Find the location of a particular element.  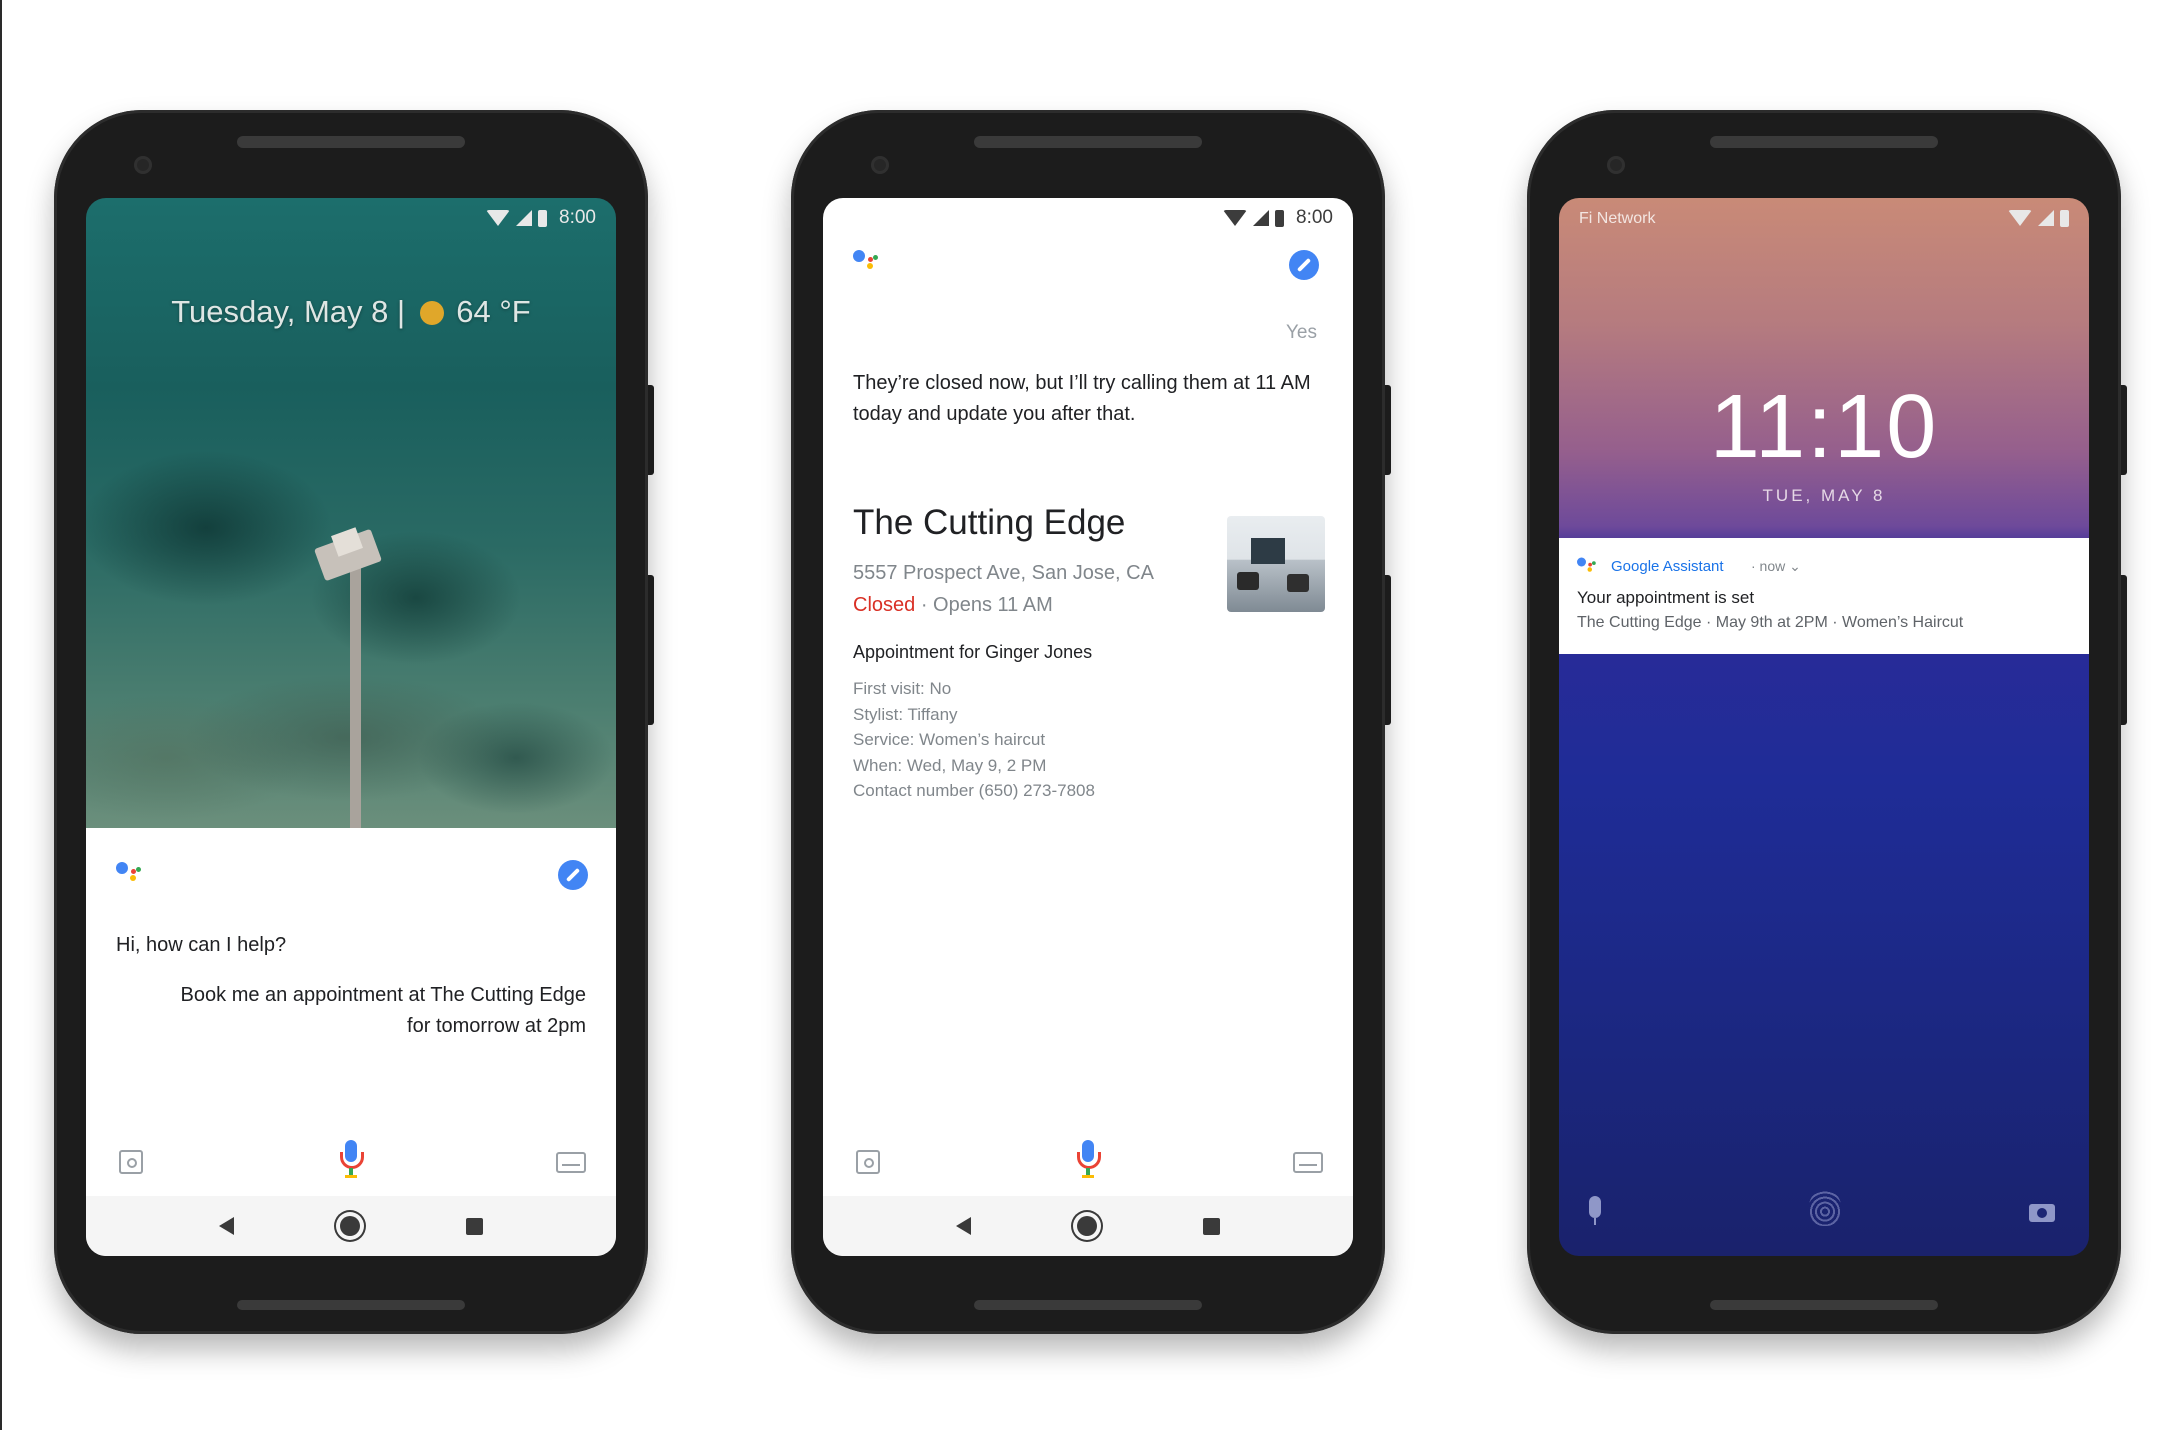

user-query-line-2: for tomorrow at 2pm is located at coordinates (496, 1026).